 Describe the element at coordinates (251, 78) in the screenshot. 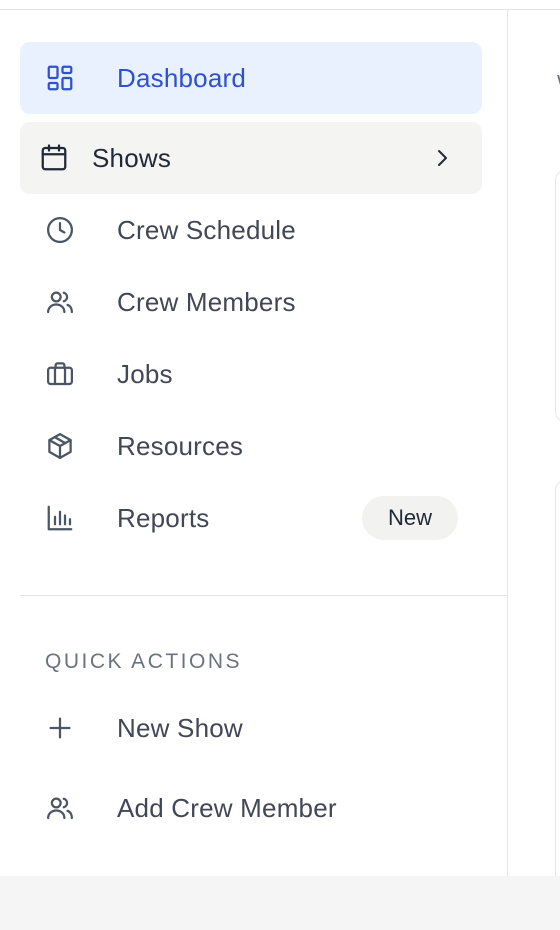

I see `sidebar-item-dashboard: Dashboard` at that location.